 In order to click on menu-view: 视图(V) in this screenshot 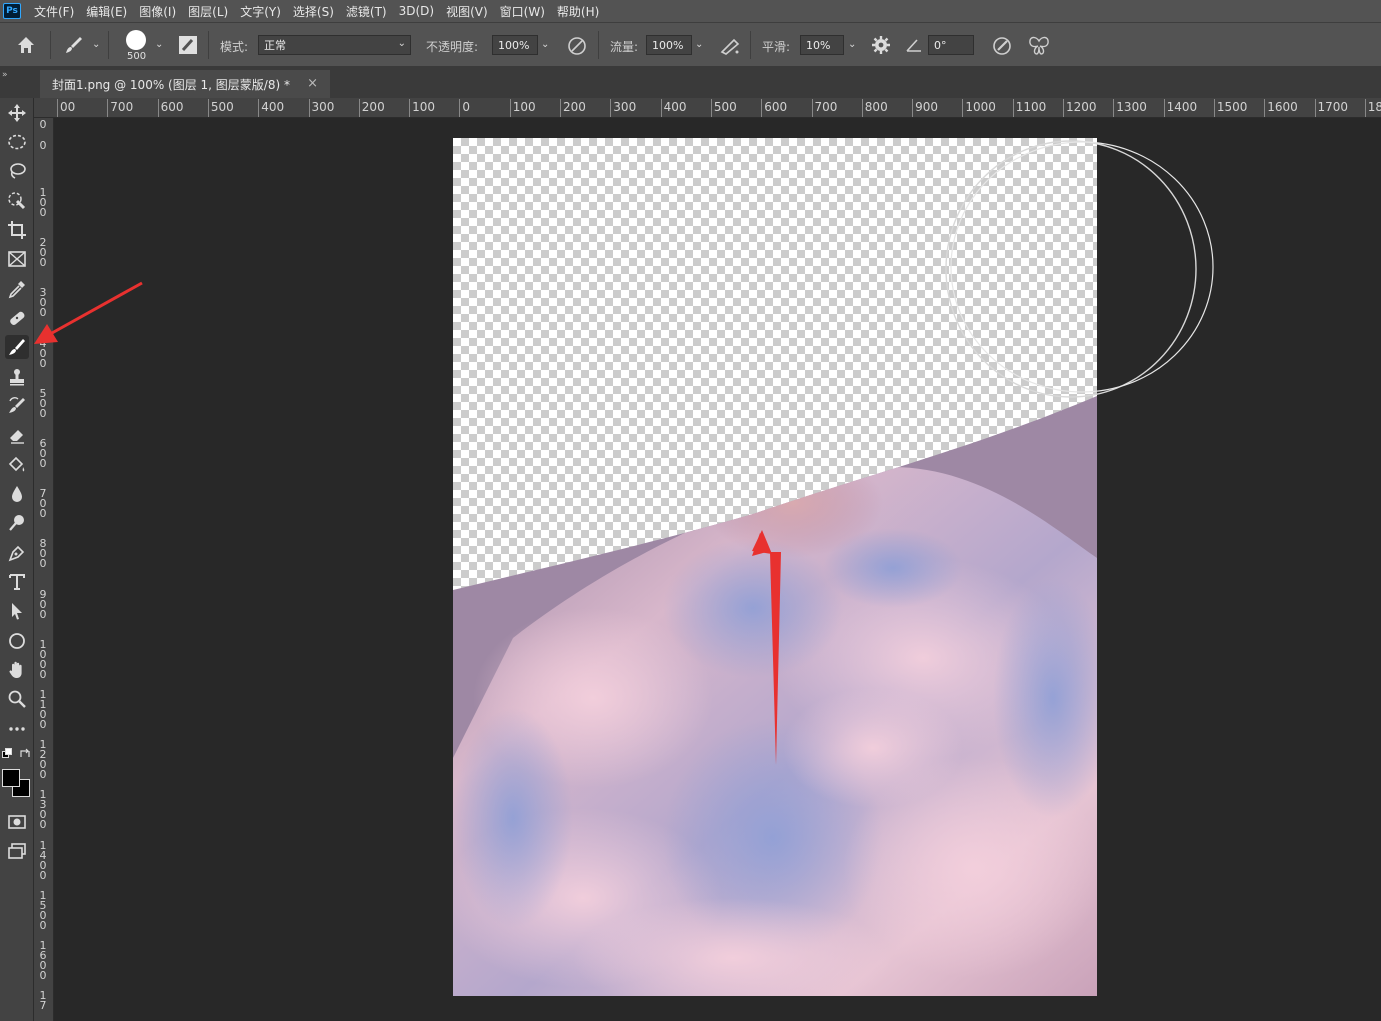, I will do `click(467, 11)`.